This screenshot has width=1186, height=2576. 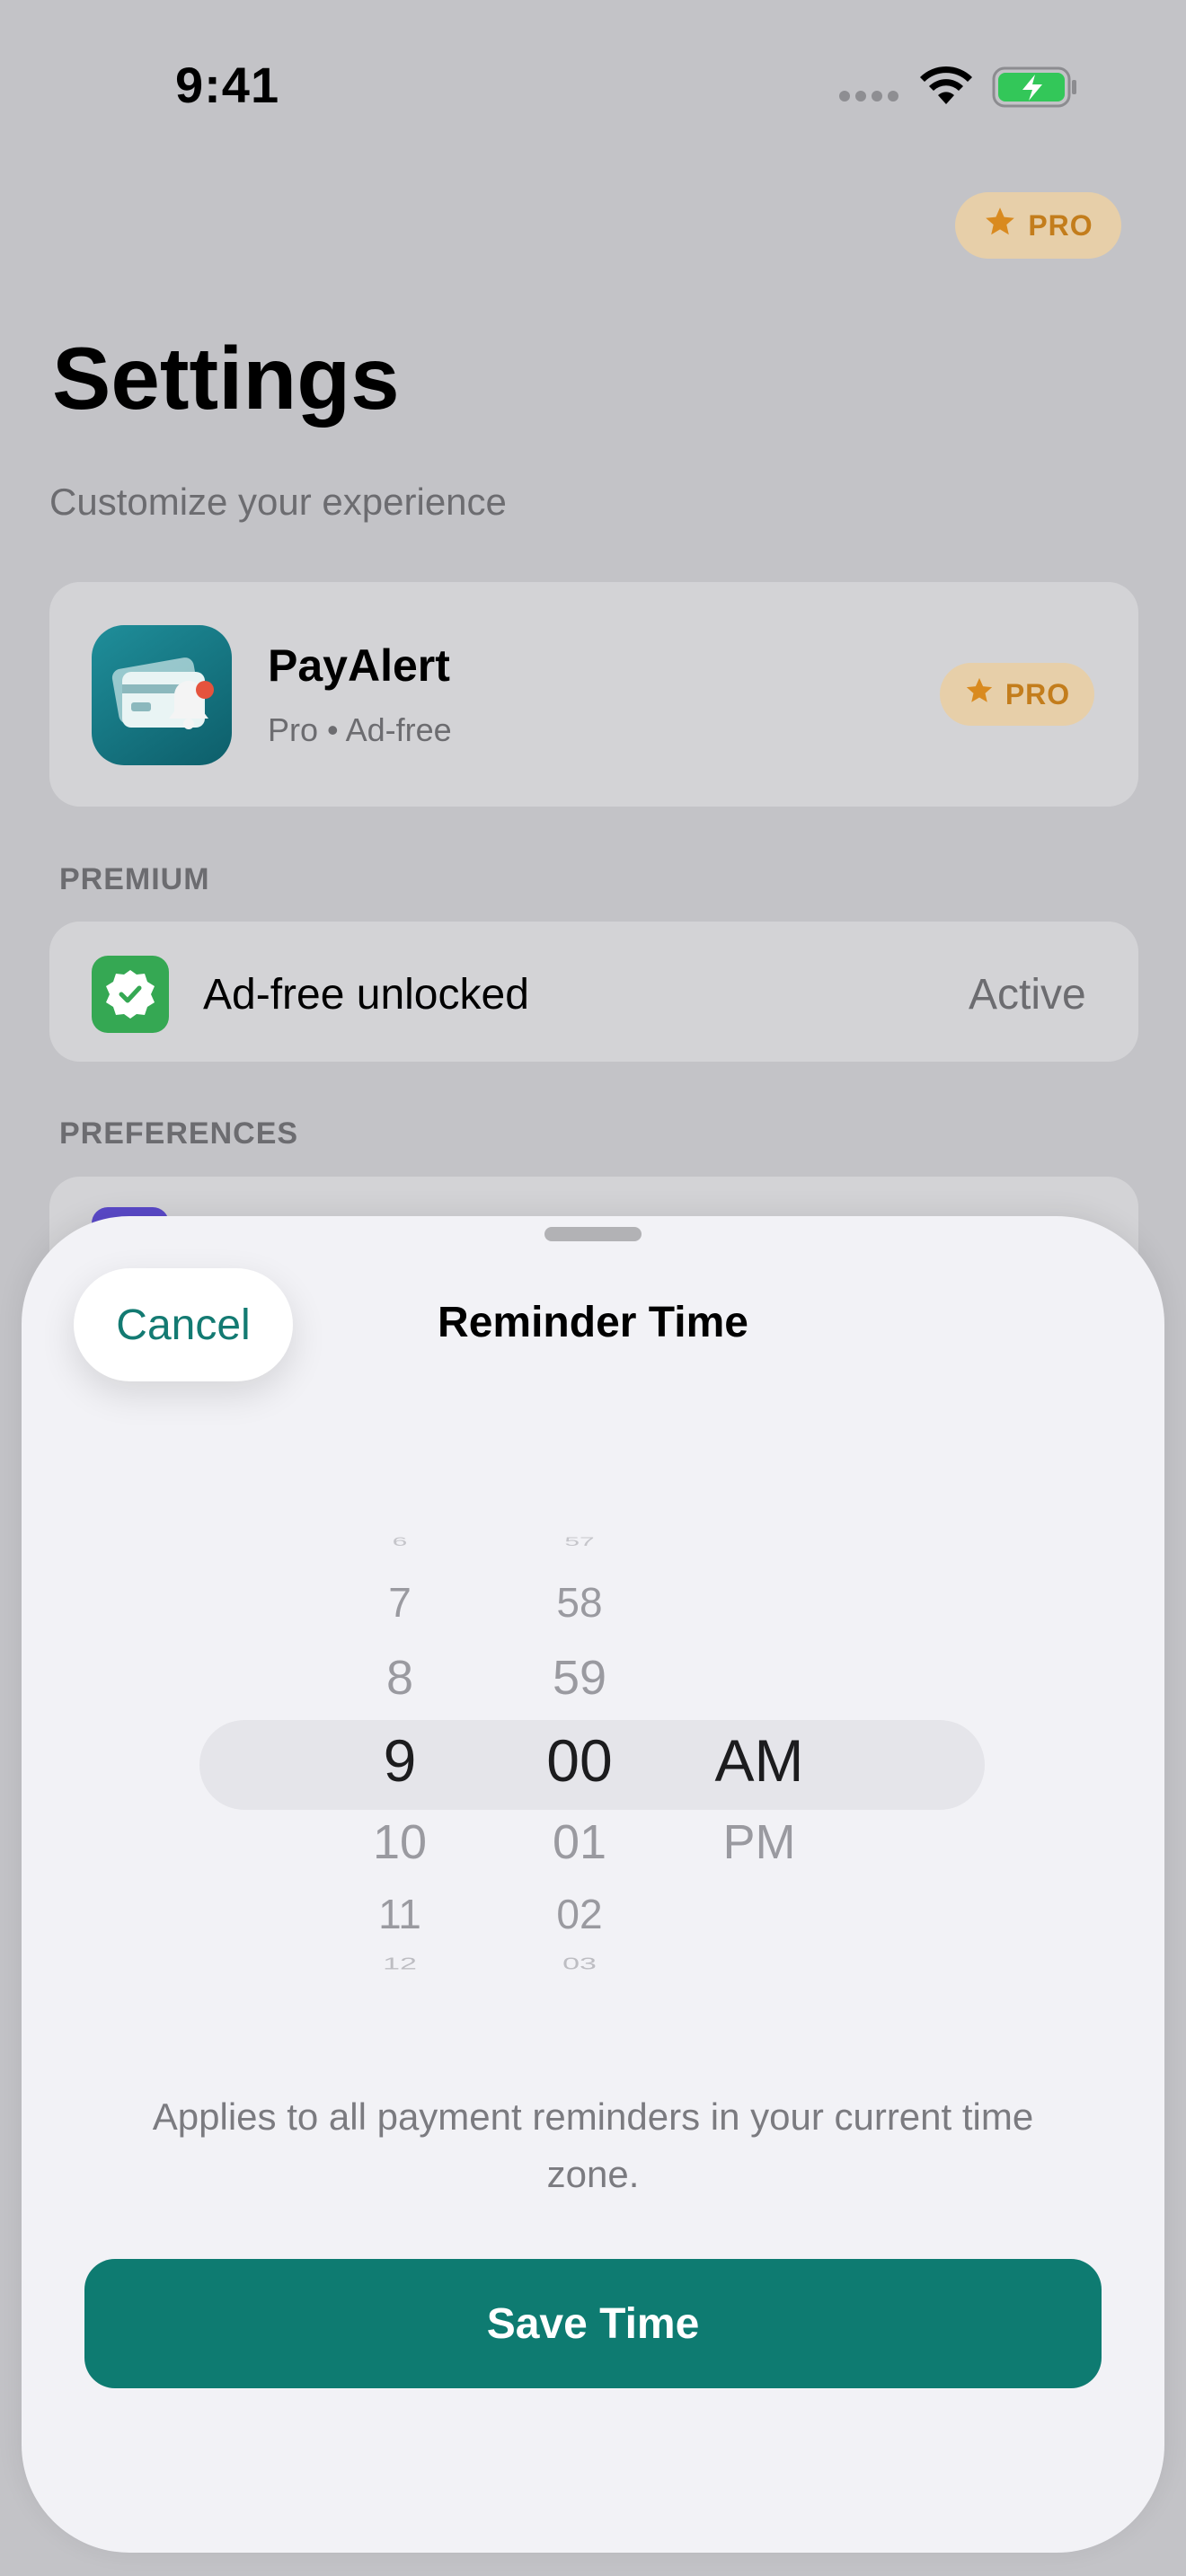 I want to click on period-wheel: AM PM, so click(x=759, y=1760).